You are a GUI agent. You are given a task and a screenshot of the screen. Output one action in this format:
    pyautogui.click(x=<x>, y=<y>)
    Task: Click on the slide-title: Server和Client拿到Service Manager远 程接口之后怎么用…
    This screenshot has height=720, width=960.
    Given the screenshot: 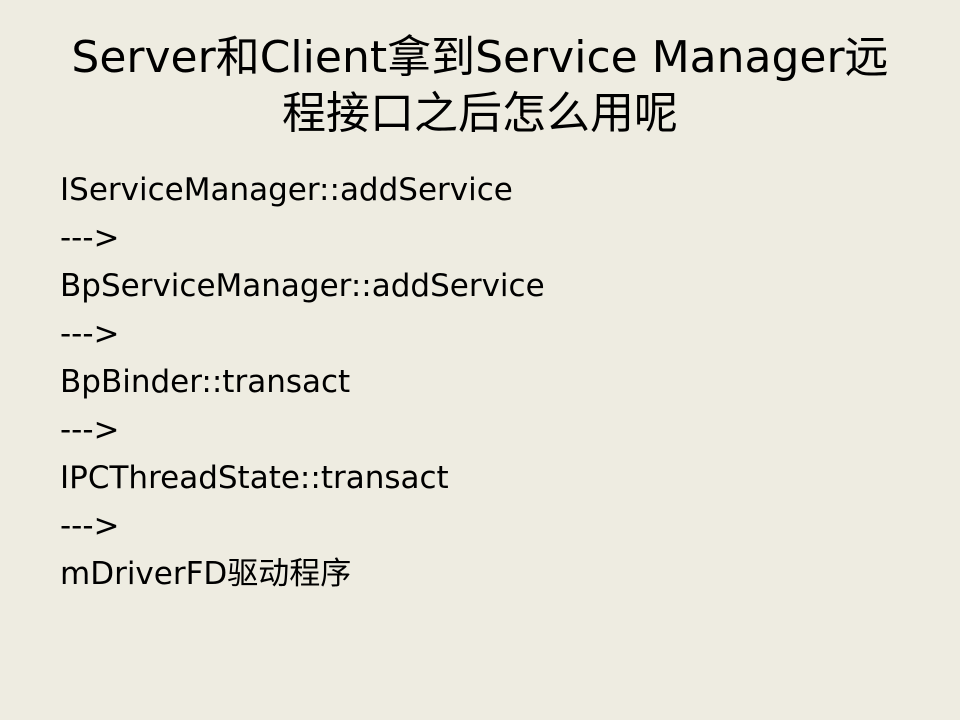 What is the action you would take?
    pyautogui.click(x=480, y=86)
    